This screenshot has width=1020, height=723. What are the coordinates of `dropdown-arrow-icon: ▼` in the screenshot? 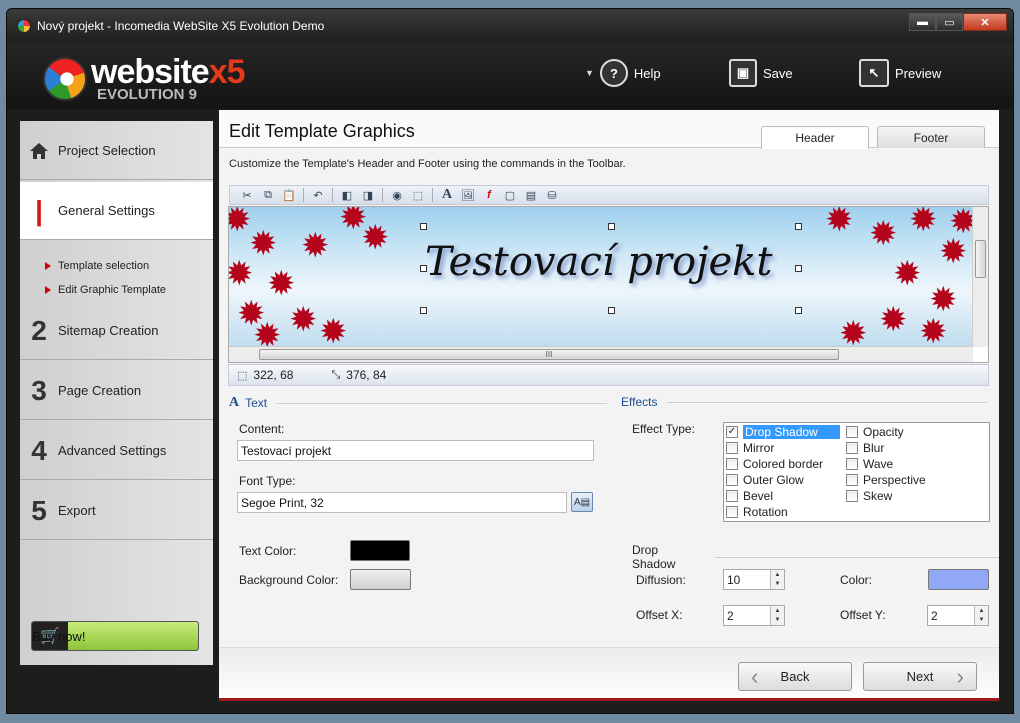 It's located at (589, 73).